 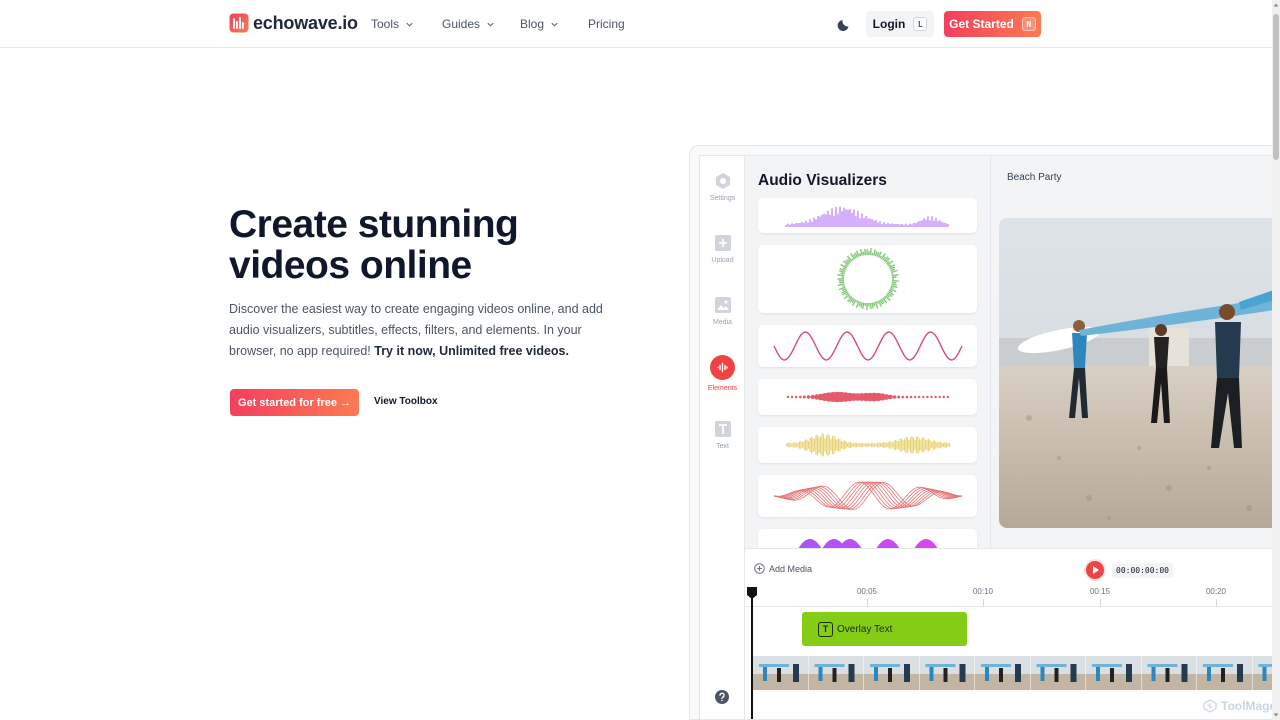 What do you see at coordinates (722, 305) in the screenshot?
I see `image-icon` at bounding box center [722, 305].